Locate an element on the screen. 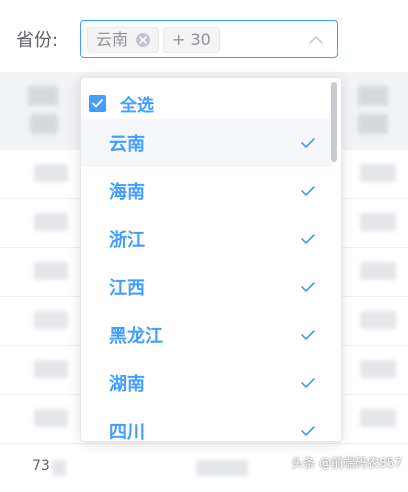  option-yunnan: 云南 is located at coordinates (207, 143).